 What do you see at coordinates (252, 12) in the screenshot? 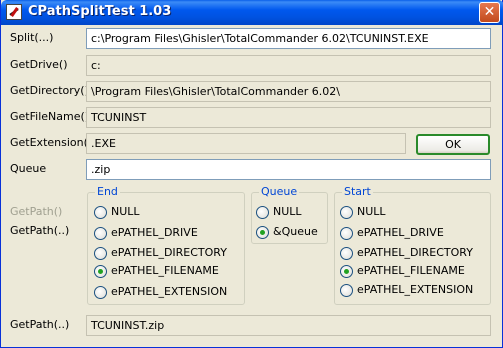
I see `title-bar: CPathSplitTest 1.03 ✕` at bounding box center [252, 12].